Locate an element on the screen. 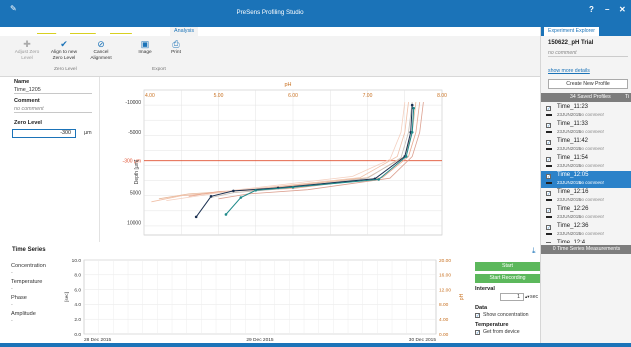 The height and width of the screenshot is (347, 631). zero-level-input: -300 is located at coordinates (44, 133).